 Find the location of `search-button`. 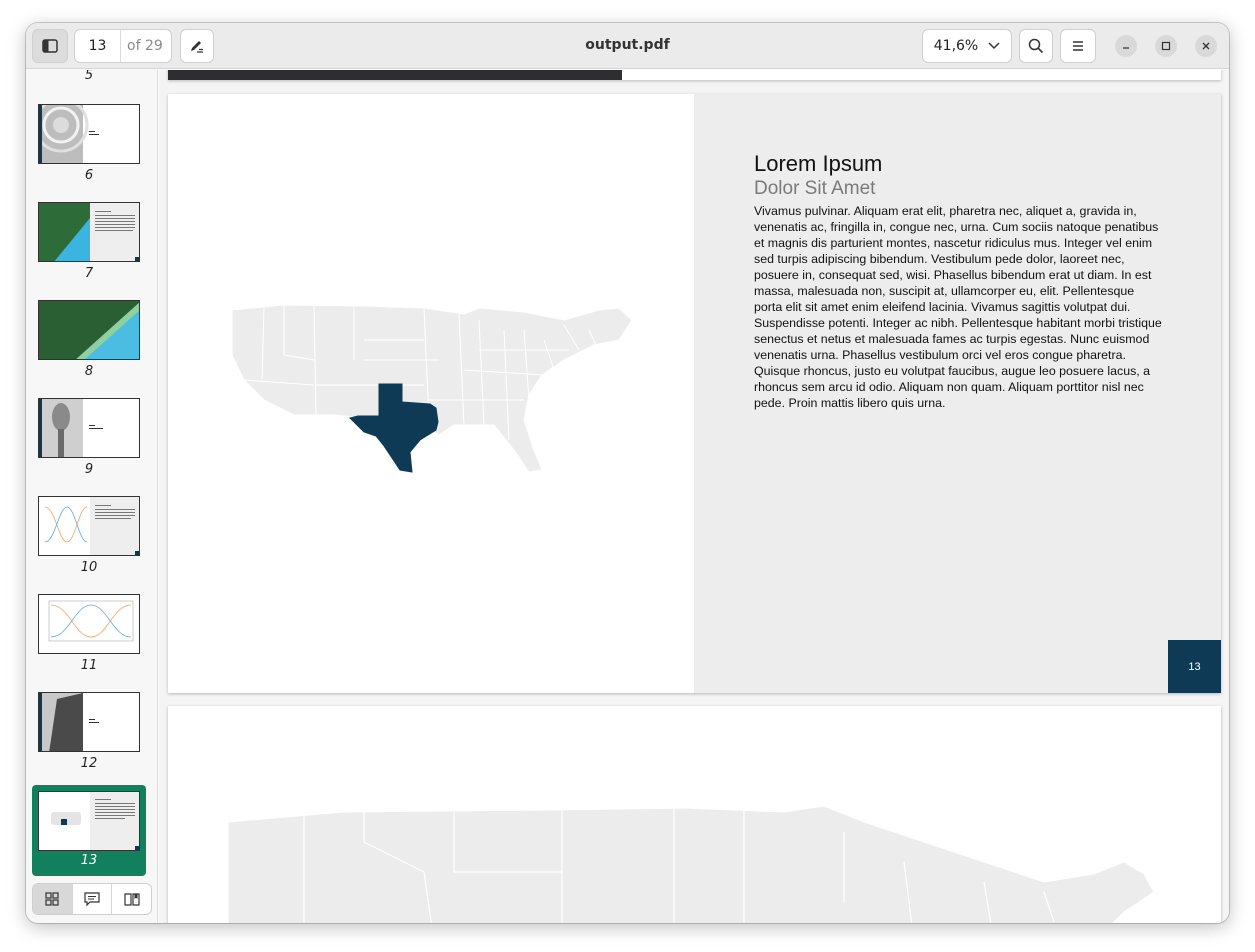

search-button is located at coordinates (1036, 46).